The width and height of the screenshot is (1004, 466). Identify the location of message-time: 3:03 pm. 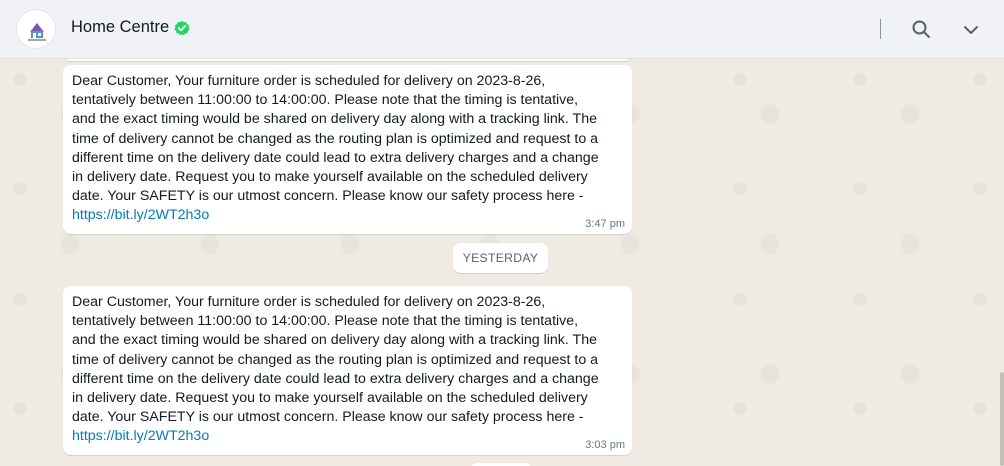
(605, 444).